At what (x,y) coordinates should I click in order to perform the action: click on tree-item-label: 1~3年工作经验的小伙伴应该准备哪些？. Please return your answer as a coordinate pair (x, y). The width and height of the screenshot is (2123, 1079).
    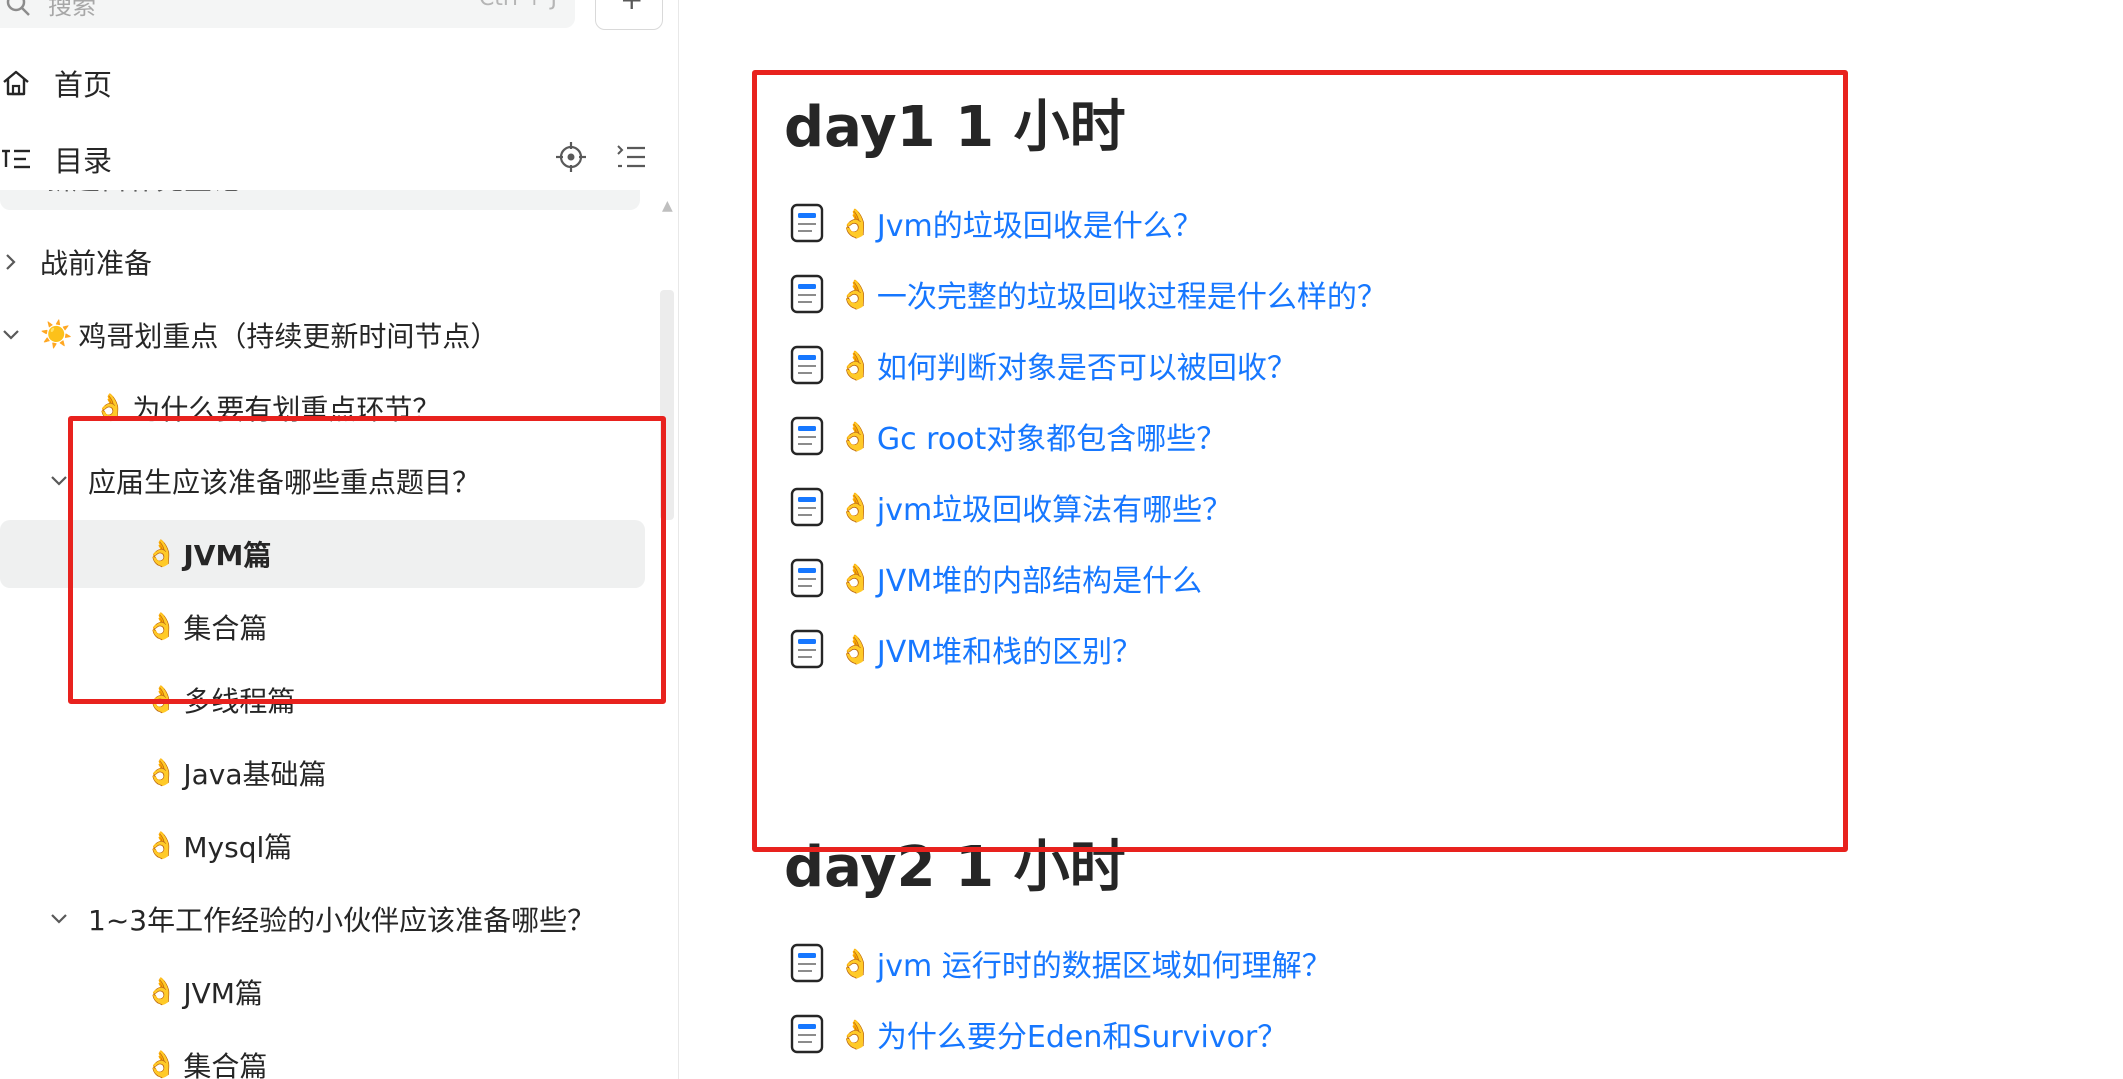
    Looking at the image, I should click on (342, 920).